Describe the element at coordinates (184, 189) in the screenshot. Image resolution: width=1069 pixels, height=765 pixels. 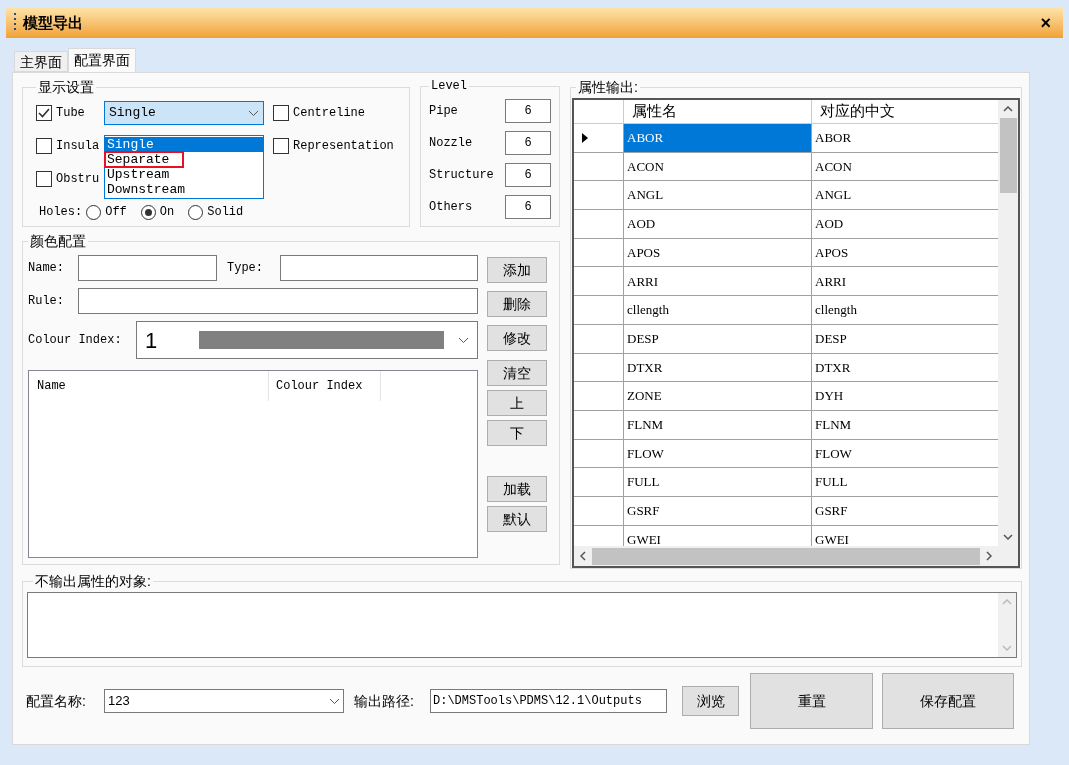
I see `dropdown-option: Downstream` at that location.